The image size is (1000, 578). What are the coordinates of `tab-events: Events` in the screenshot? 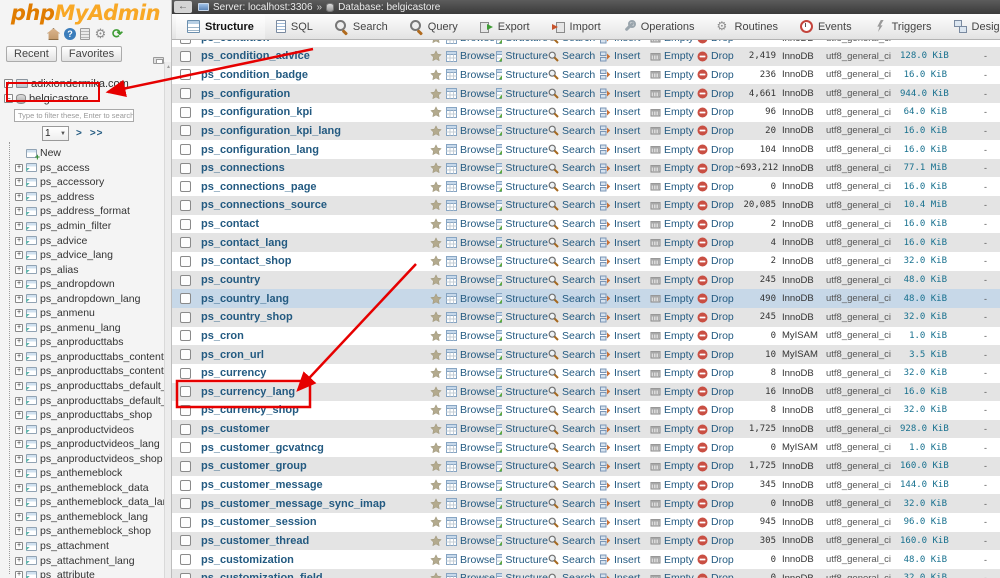 It's located at (826, 26).